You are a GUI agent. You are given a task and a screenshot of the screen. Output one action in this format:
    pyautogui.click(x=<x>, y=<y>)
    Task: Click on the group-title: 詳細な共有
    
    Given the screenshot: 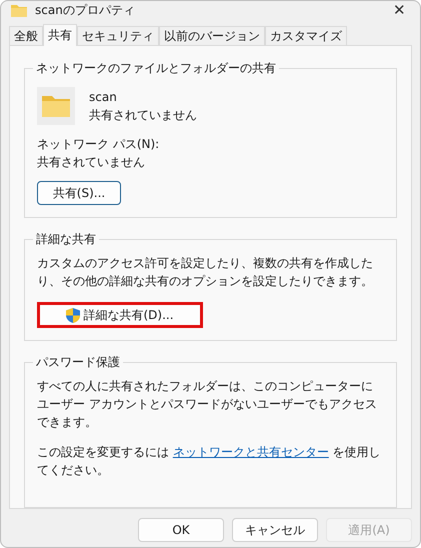 What is the action you would take?
    pyautogui.click(x=66, y=239)
    